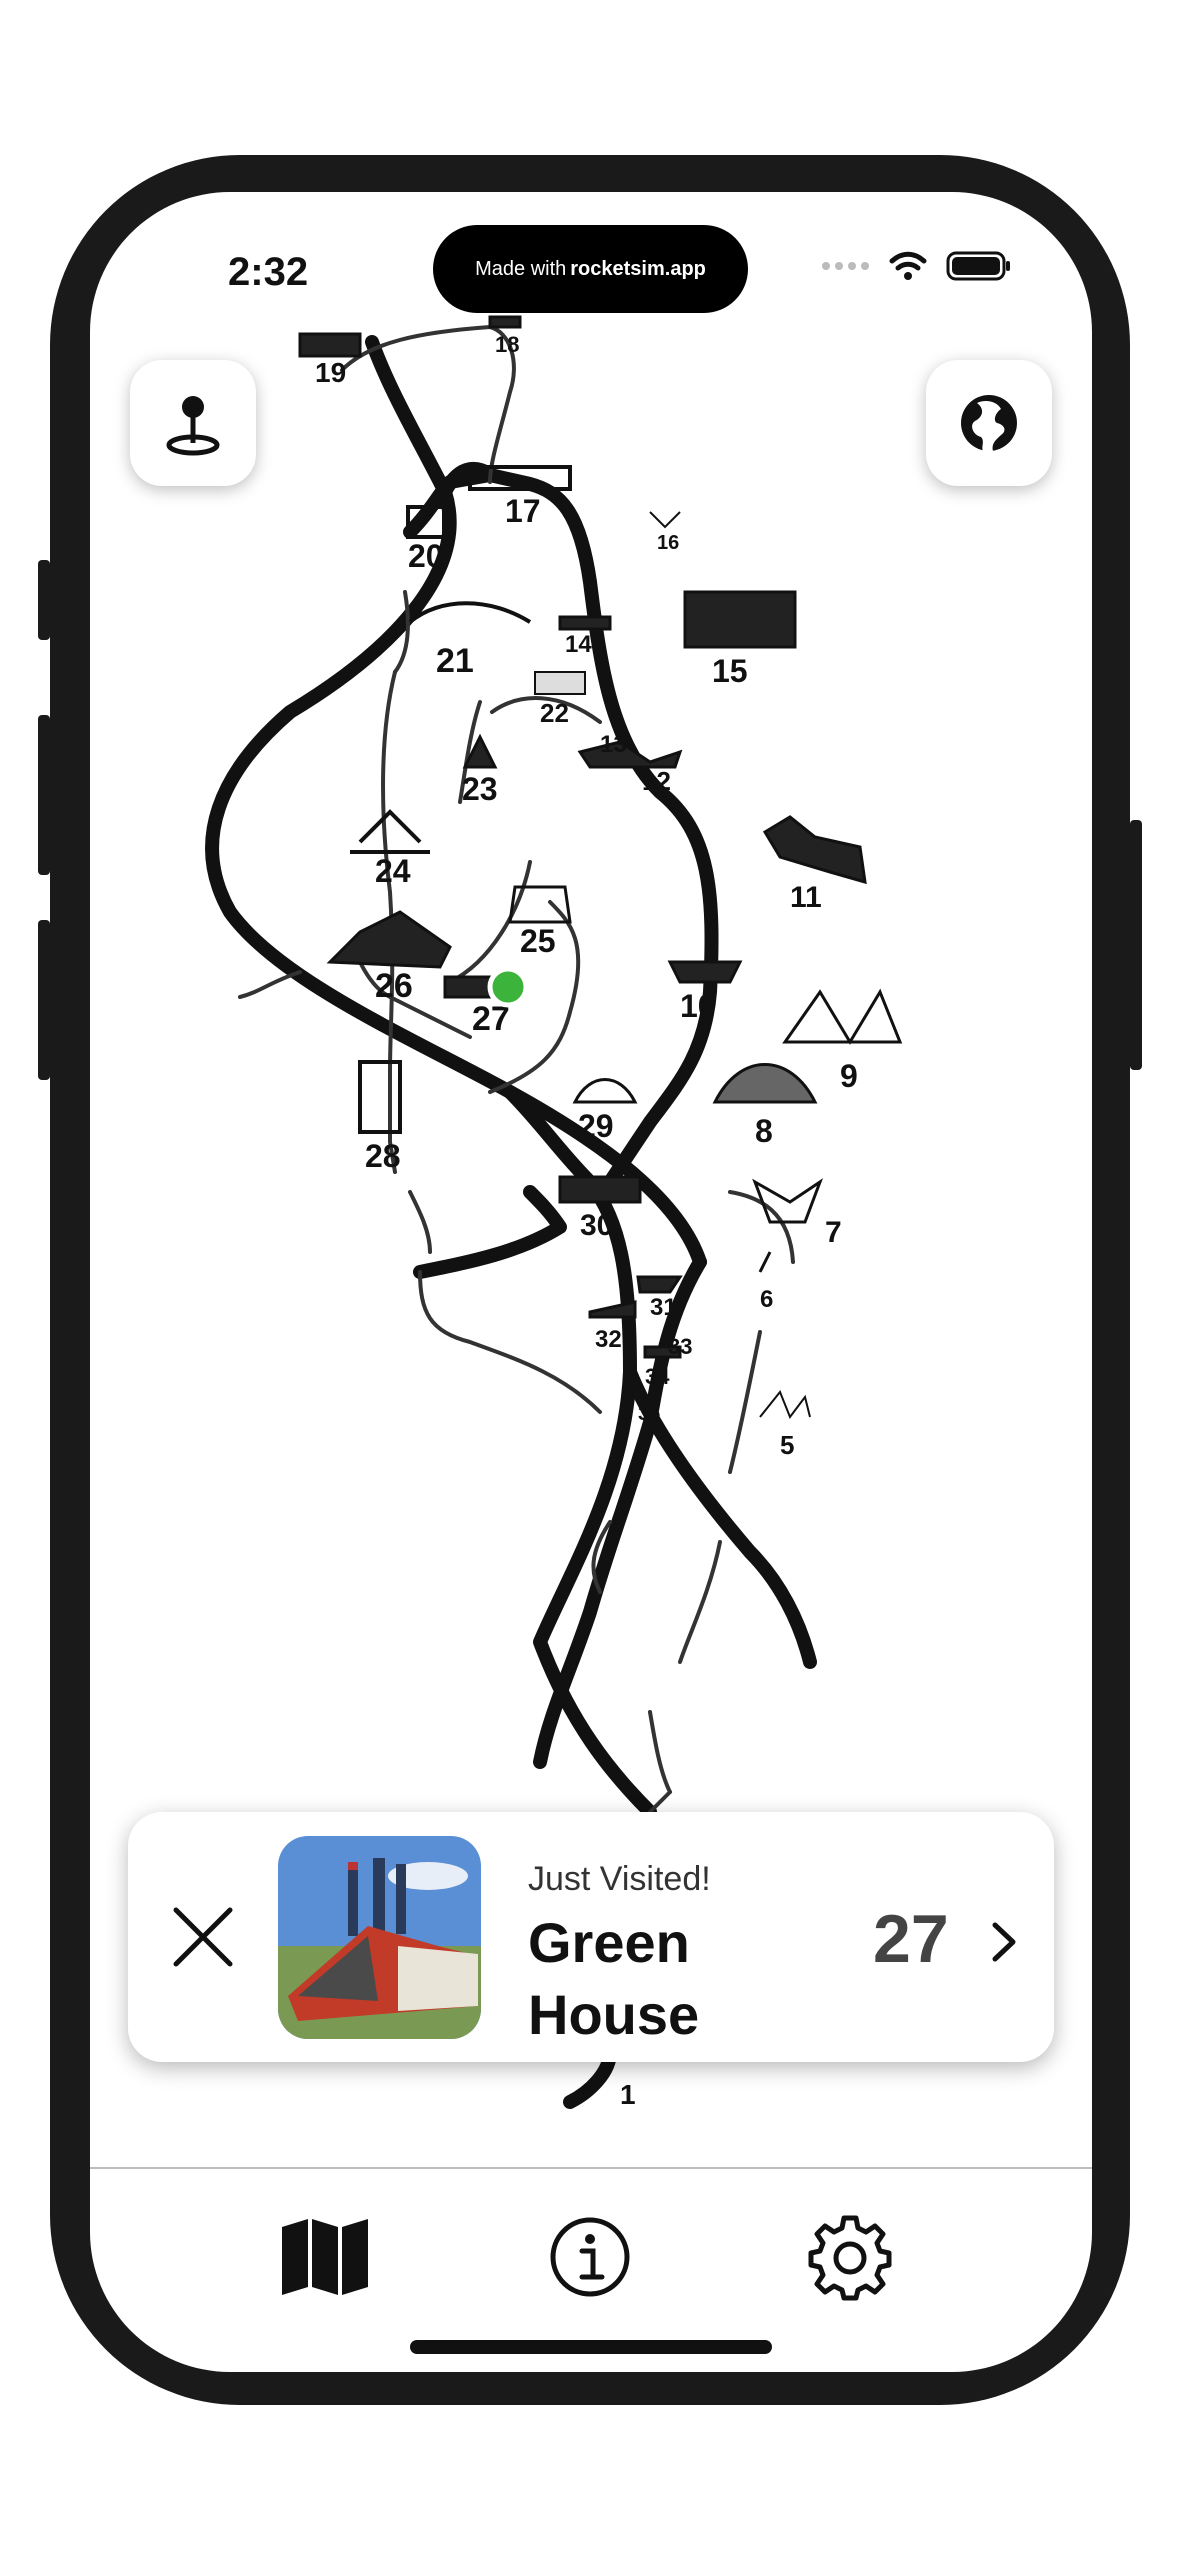 This screenshot has height=2556, width=1179. I want to click on landmark-10-icon, so click(705, 972).